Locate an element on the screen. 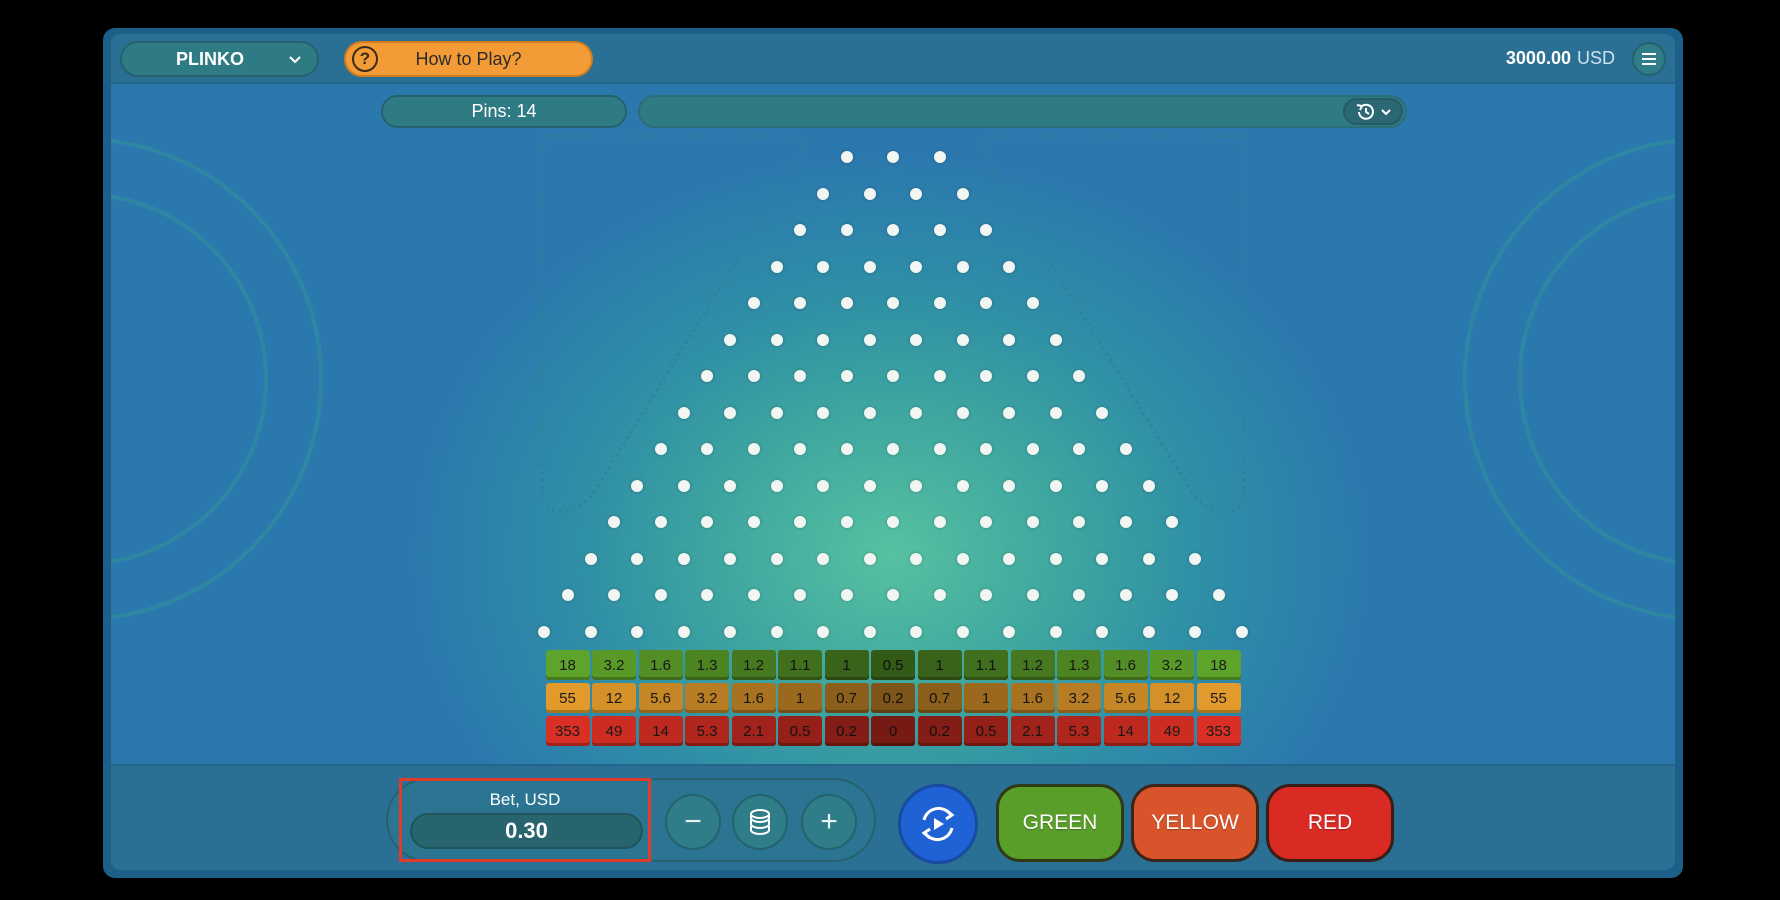 This screenshot has width=1780, height=900. pins-selector: Pins: 14 is located at coordinates (504, 111).